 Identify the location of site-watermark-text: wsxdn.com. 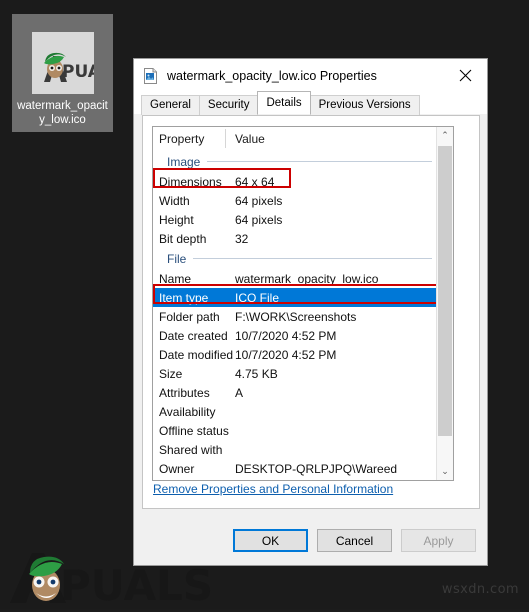
(480, 589).